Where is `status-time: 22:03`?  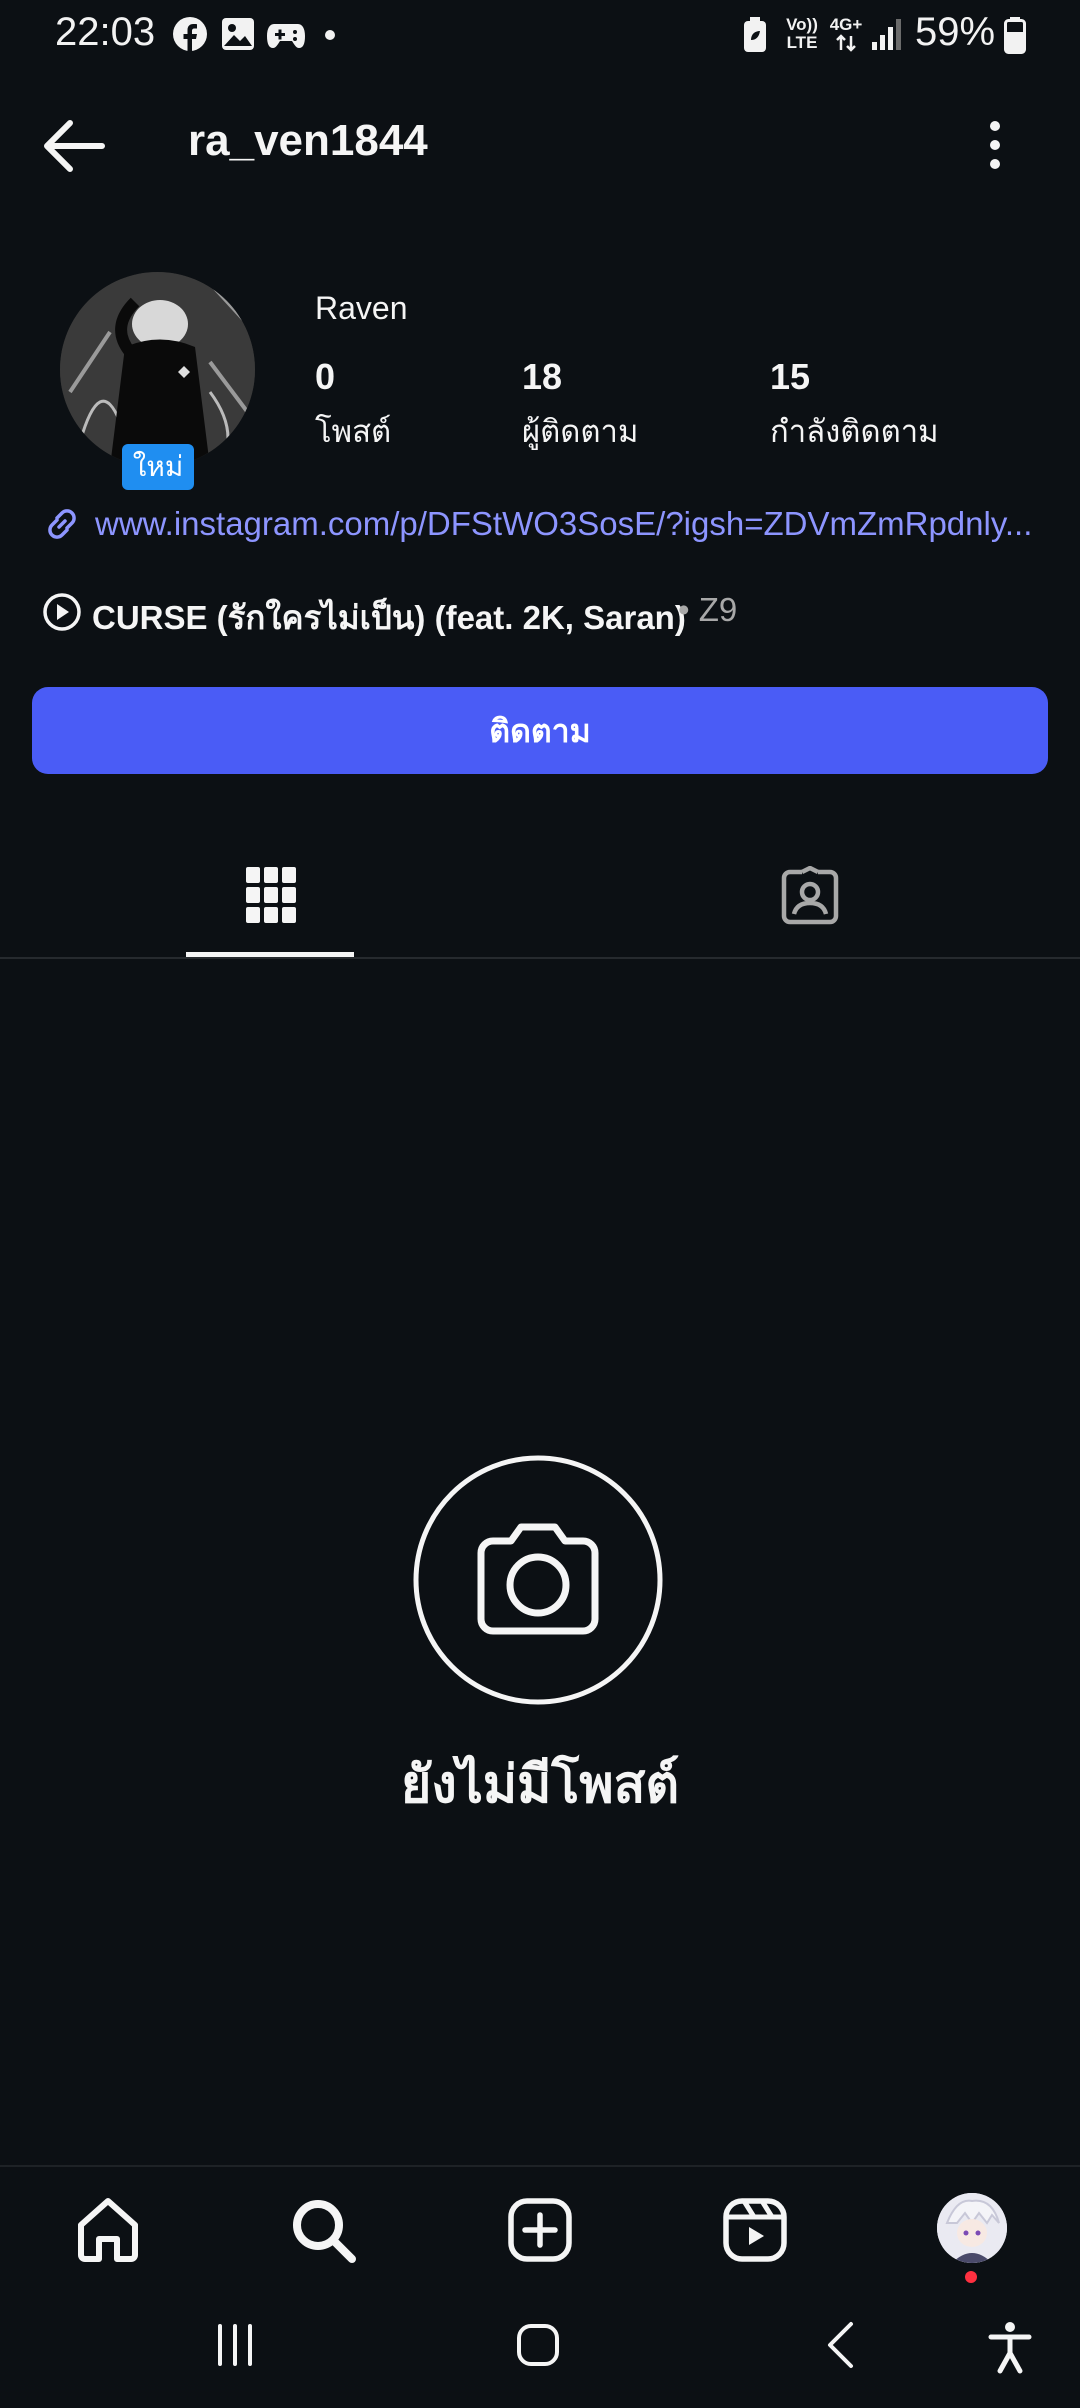
status-time: 22:03 is located at coordinates (105, 32).